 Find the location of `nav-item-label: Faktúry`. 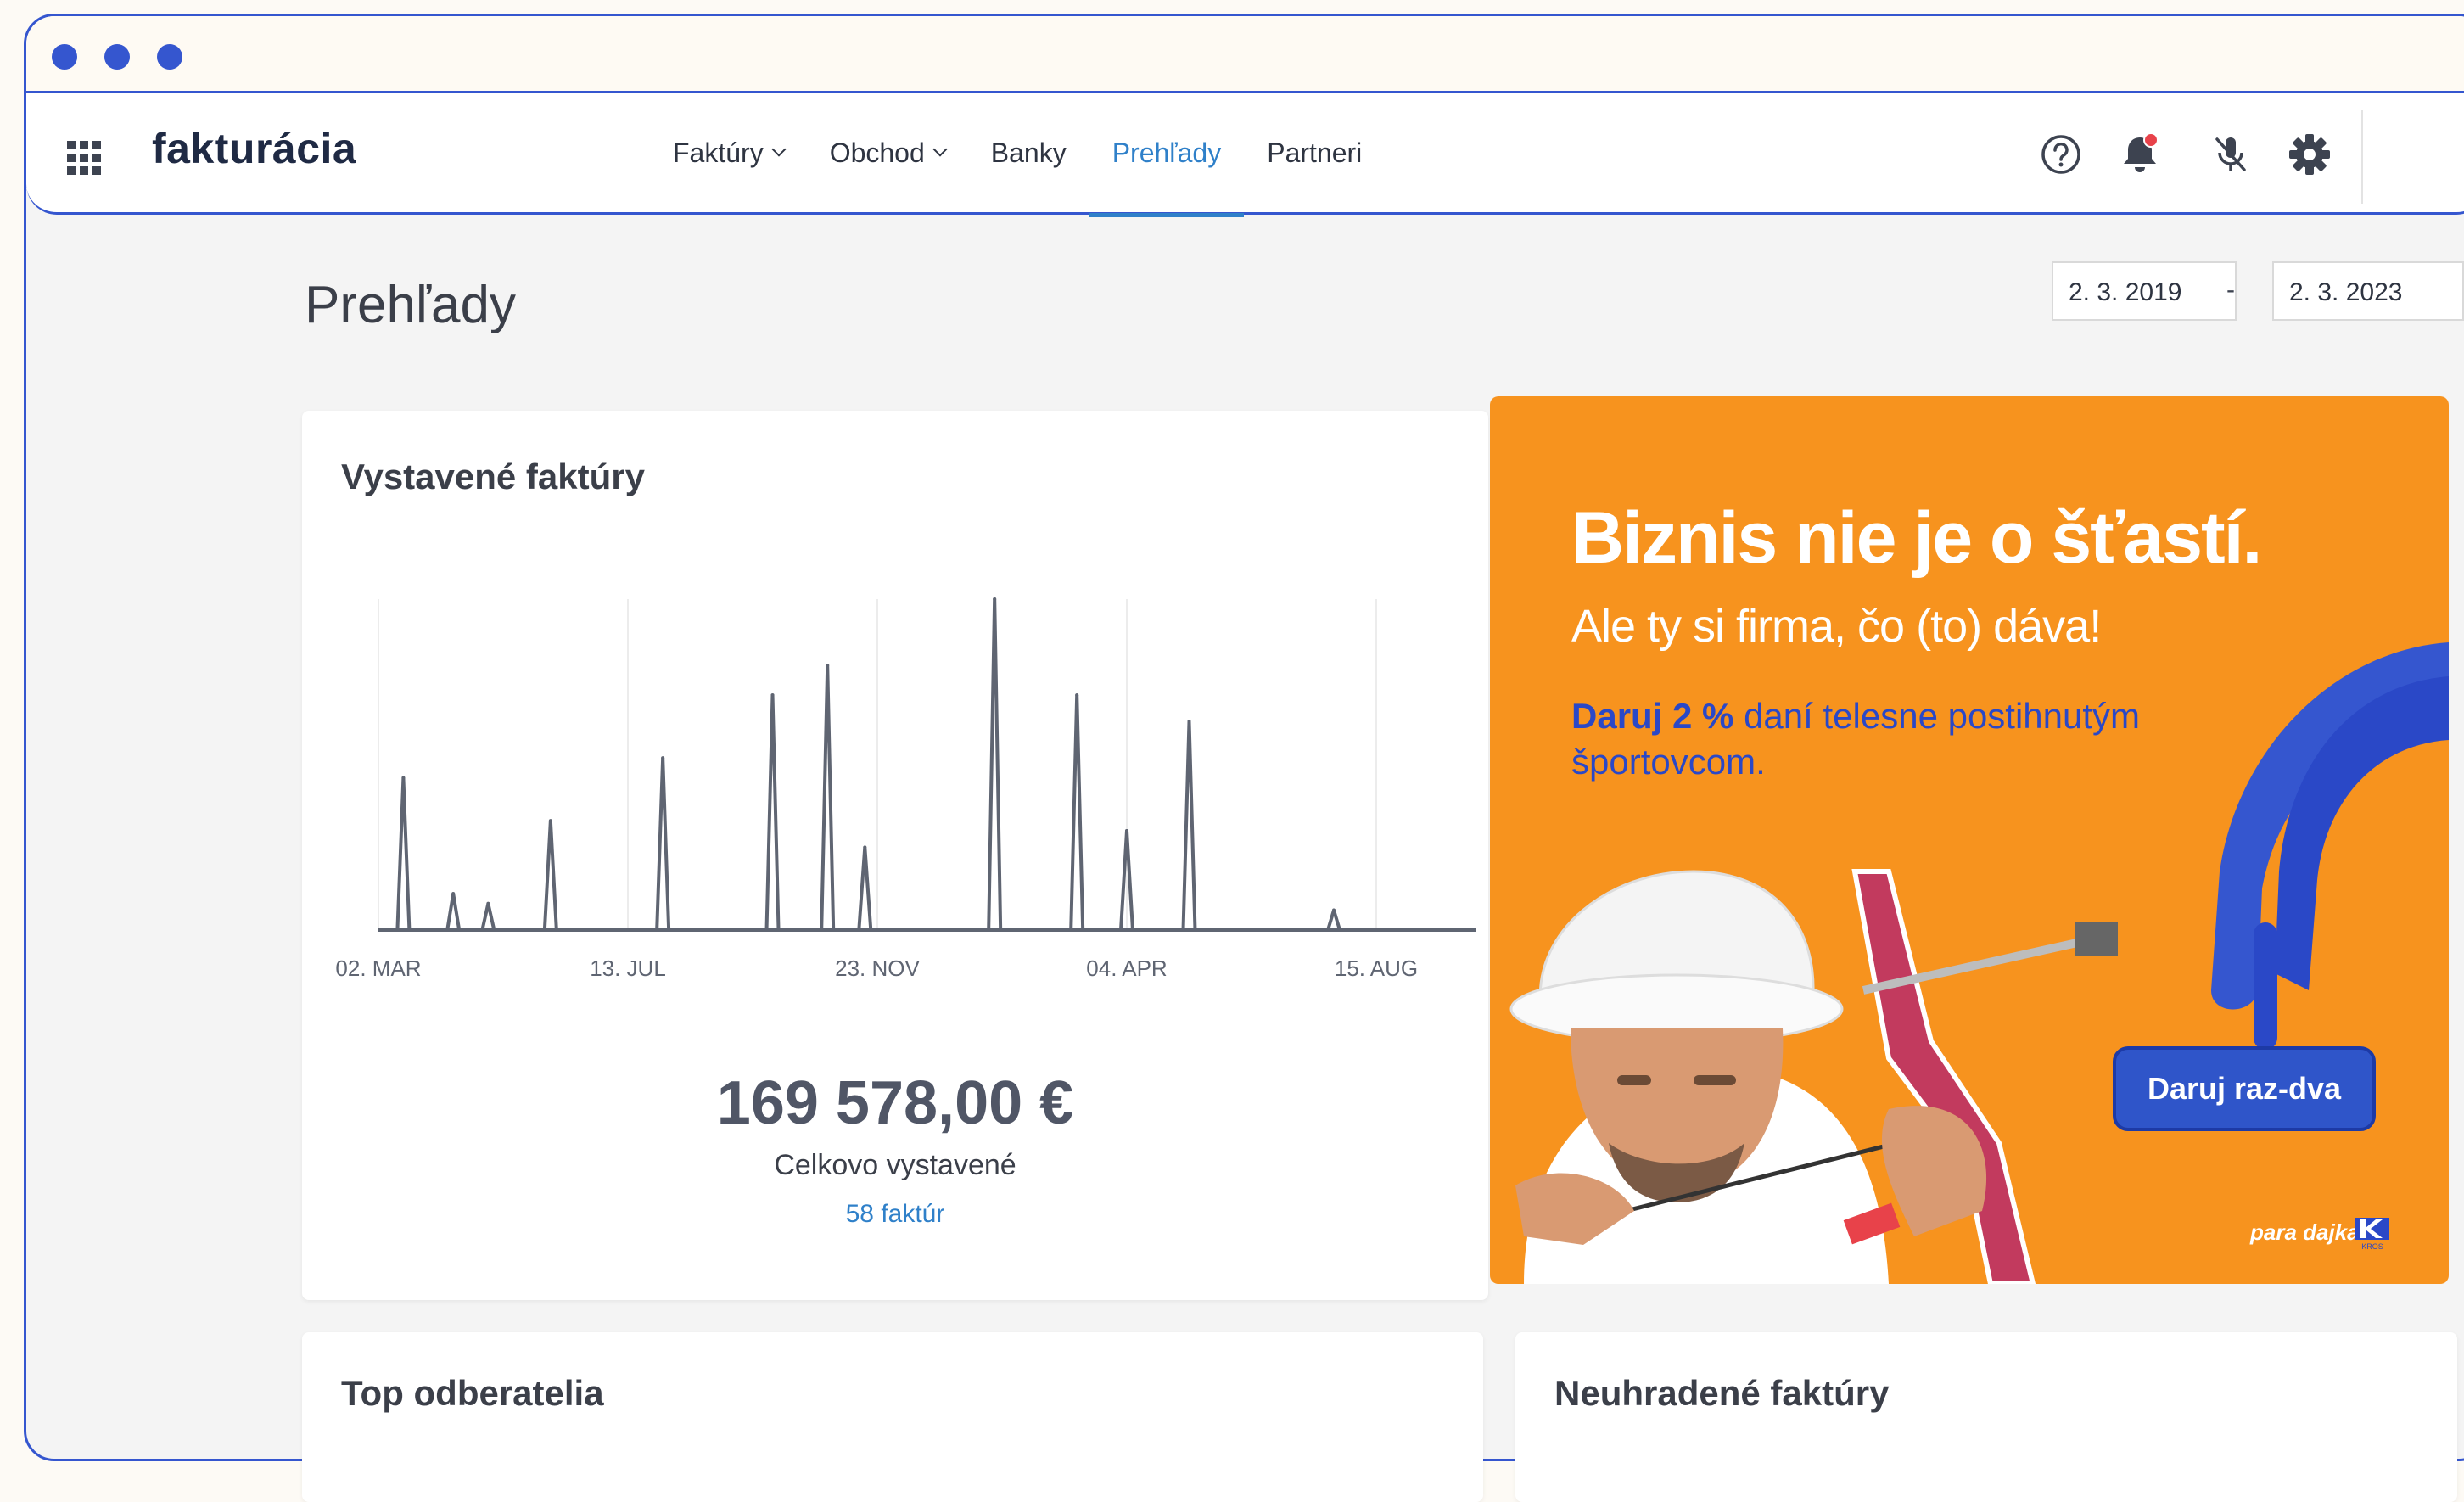

nav-item-label: Faktúry is located at coordinates (718, 152).